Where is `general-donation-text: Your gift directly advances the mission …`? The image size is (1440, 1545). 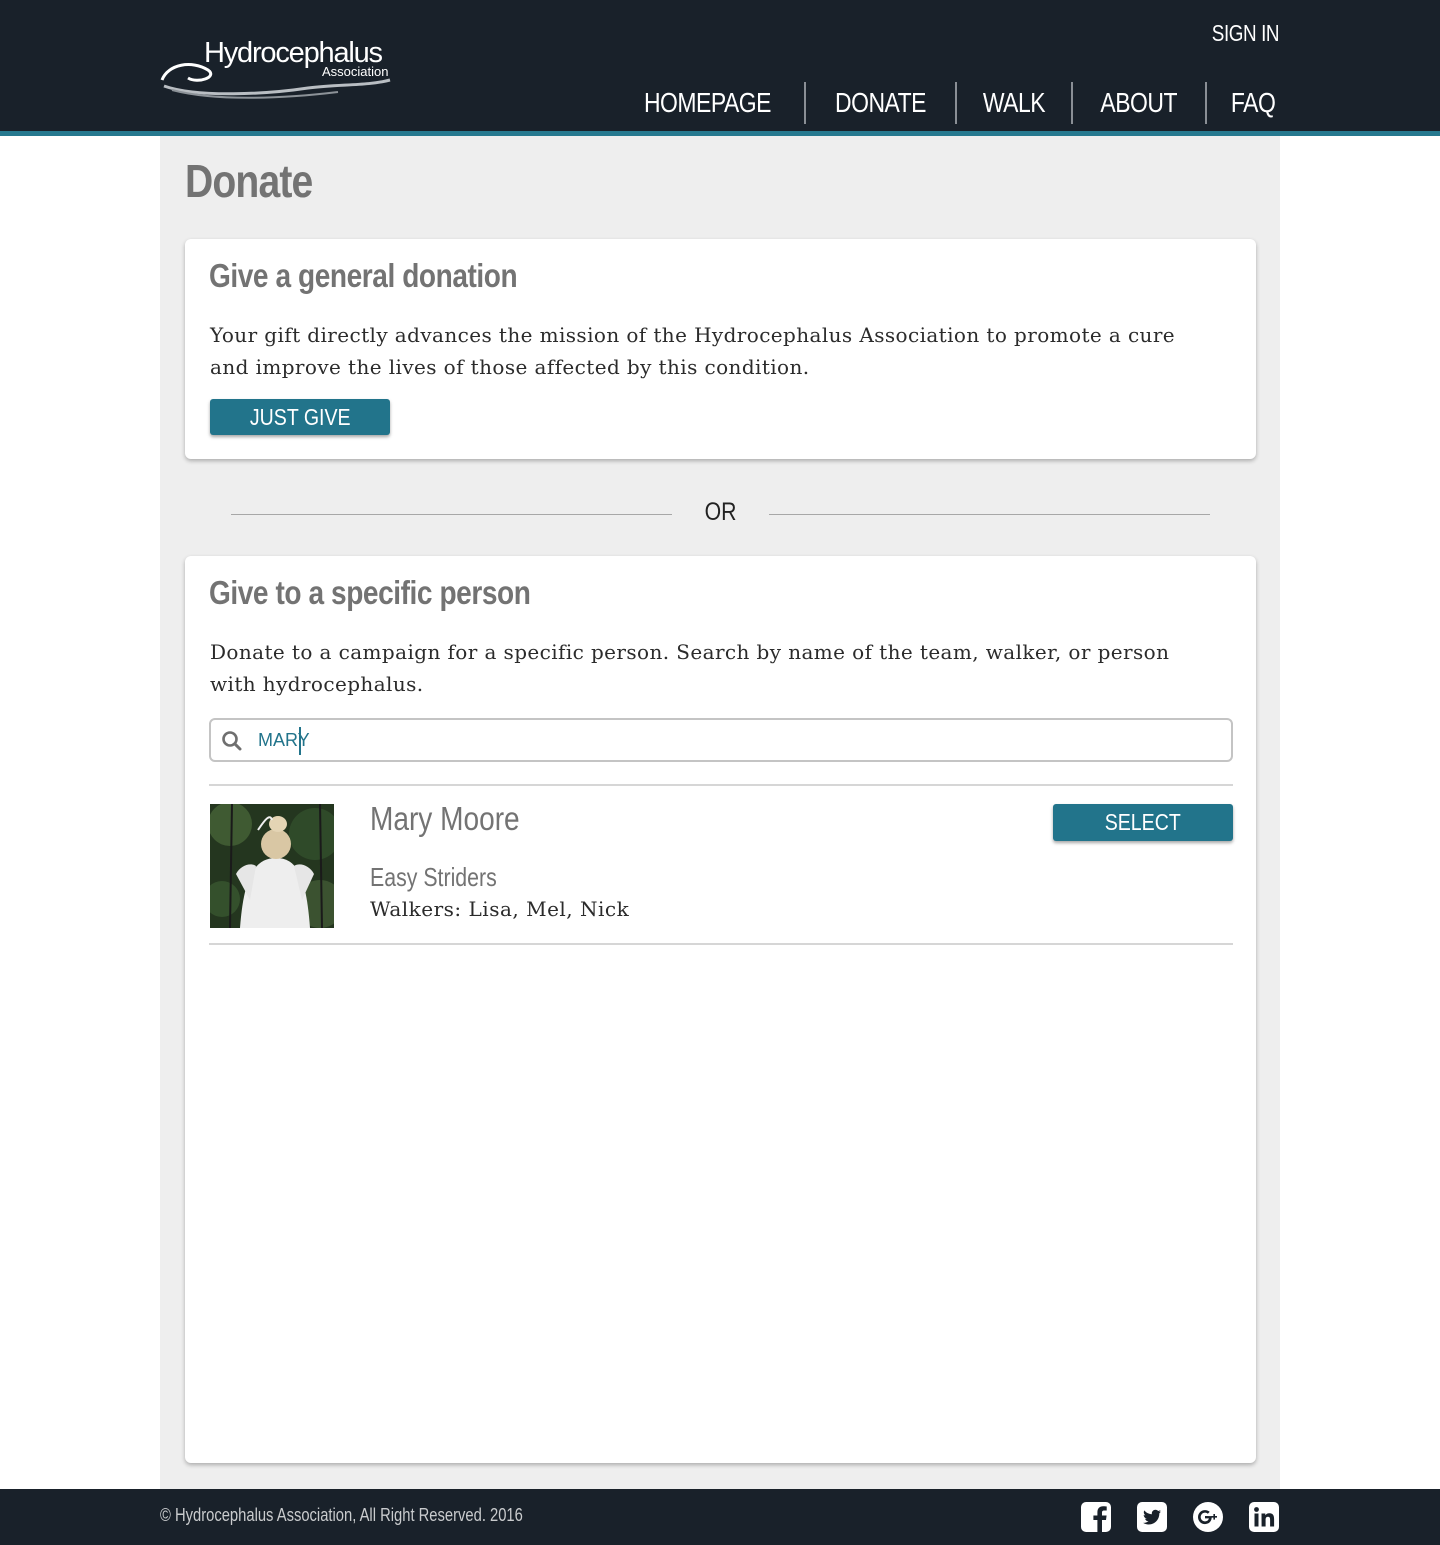 general-donation-text: Your gift directly advances the mission … is located at coordinates (693, 351).